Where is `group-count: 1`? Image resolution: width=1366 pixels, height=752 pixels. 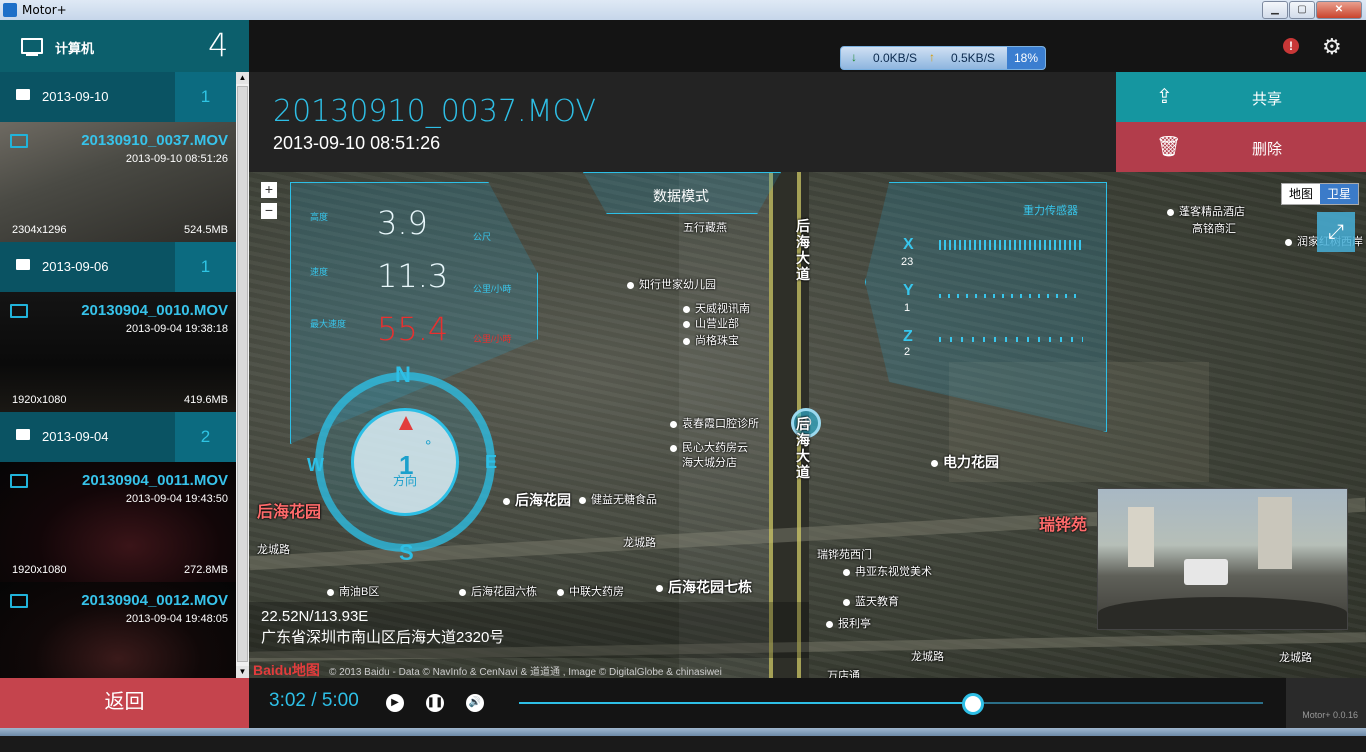 group-count: 1 is located at coordinates (205, 97).